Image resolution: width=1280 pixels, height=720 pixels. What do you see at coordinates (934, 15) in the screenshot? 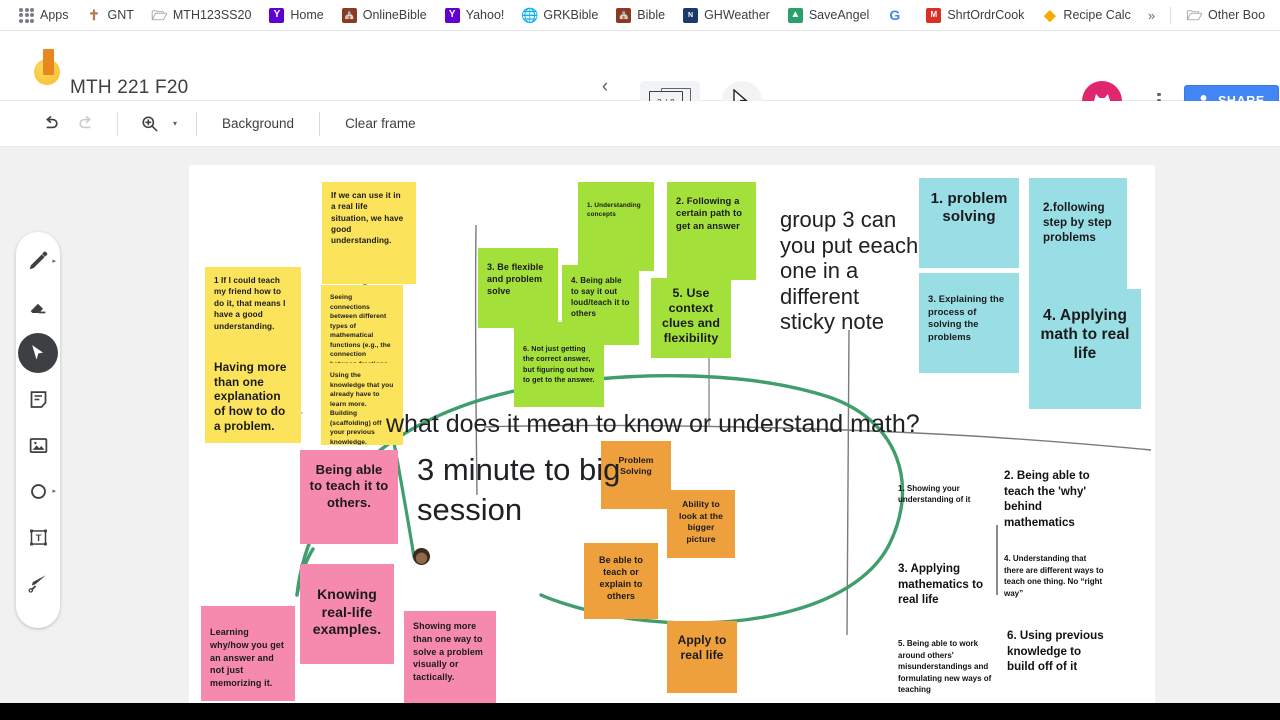
I see `menu-card-icon: M` at bounding box center [934, 15].